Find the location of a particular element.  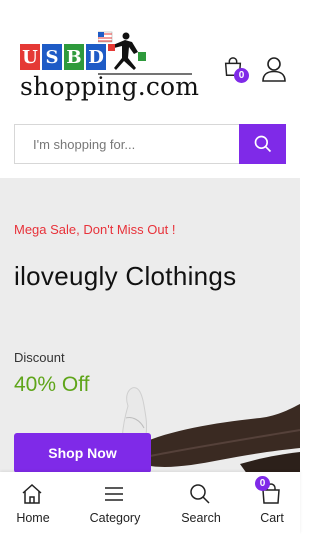

logo-tile-b: B is located at coordinates (74, 57).